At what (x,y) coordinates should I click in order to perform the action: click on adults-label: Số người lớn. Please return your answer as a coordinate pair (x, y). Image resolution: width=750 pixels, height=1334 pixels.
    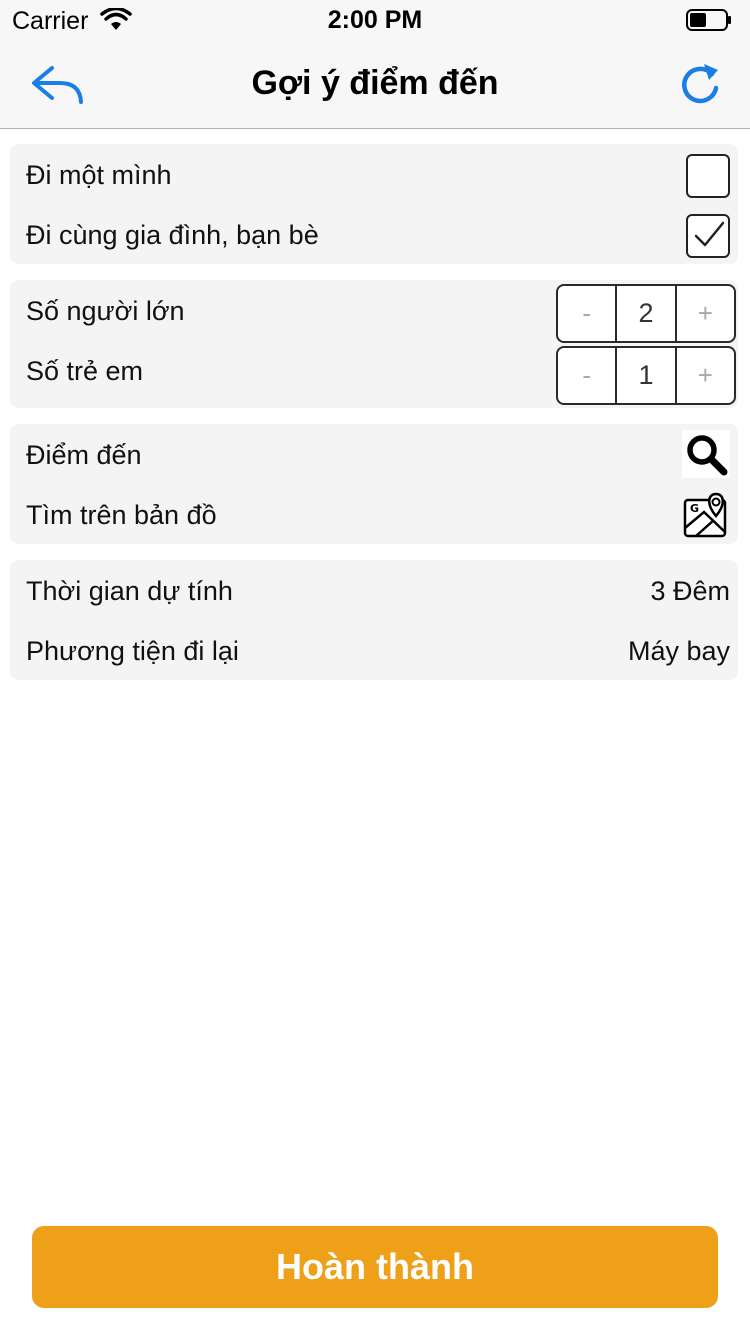
    Looking at the image, I should click on (105, 311).